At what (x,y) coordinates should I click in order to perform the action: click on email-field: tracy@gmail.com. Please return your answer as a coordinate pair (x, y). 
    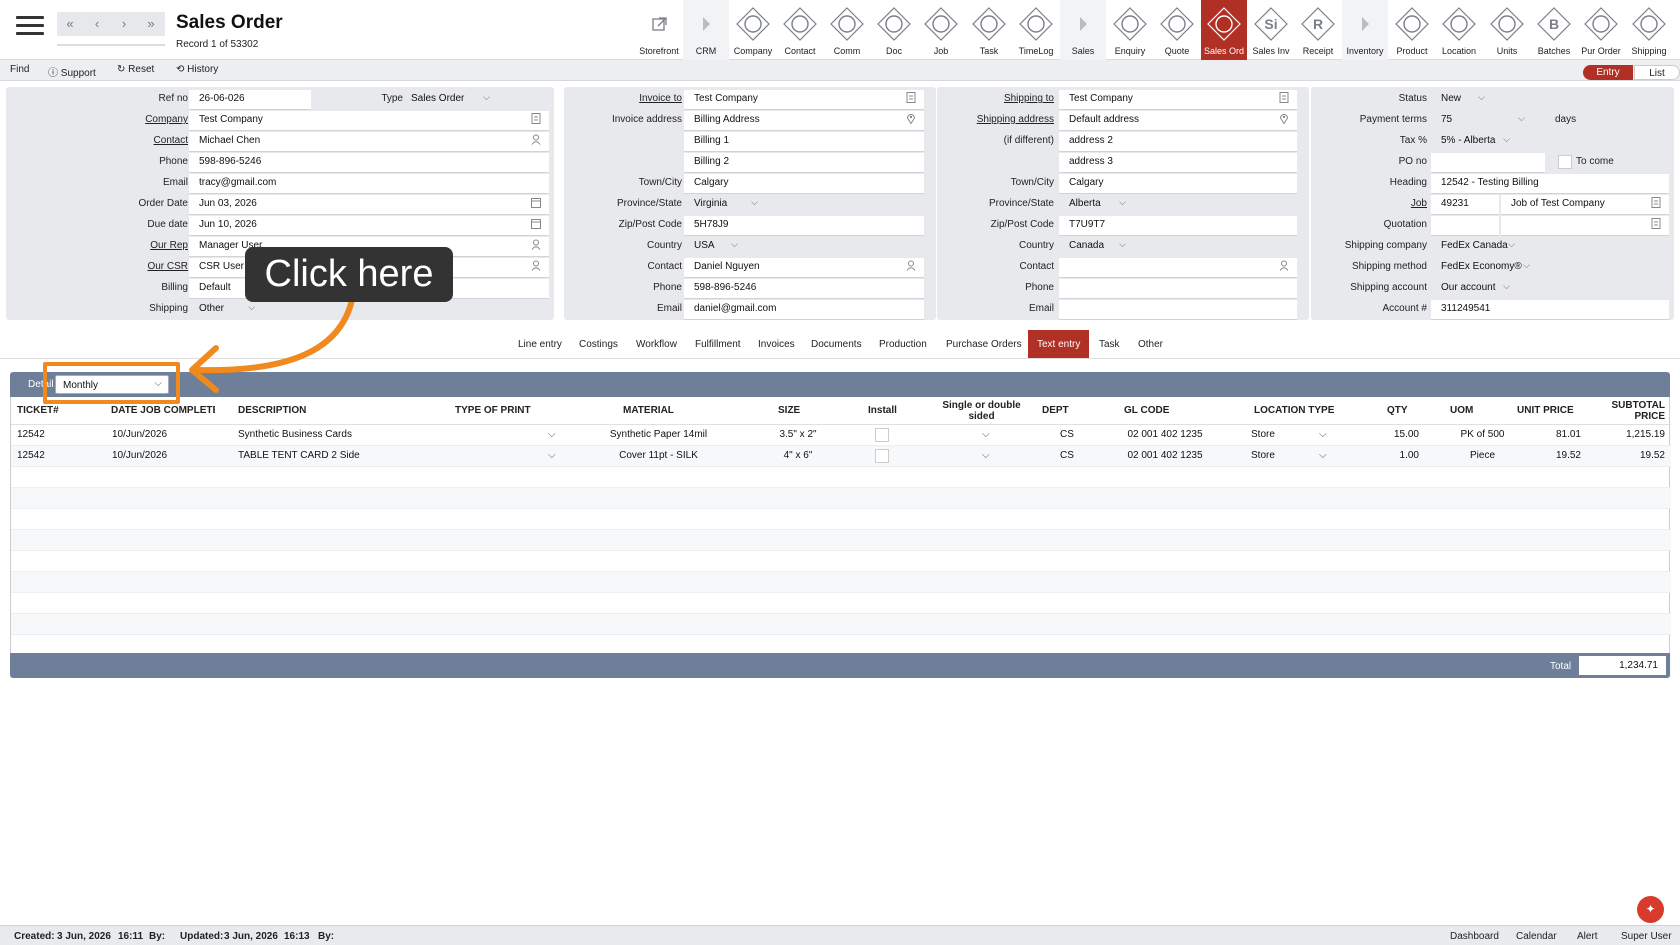
    Looking at the image, I should click on (369, 184).